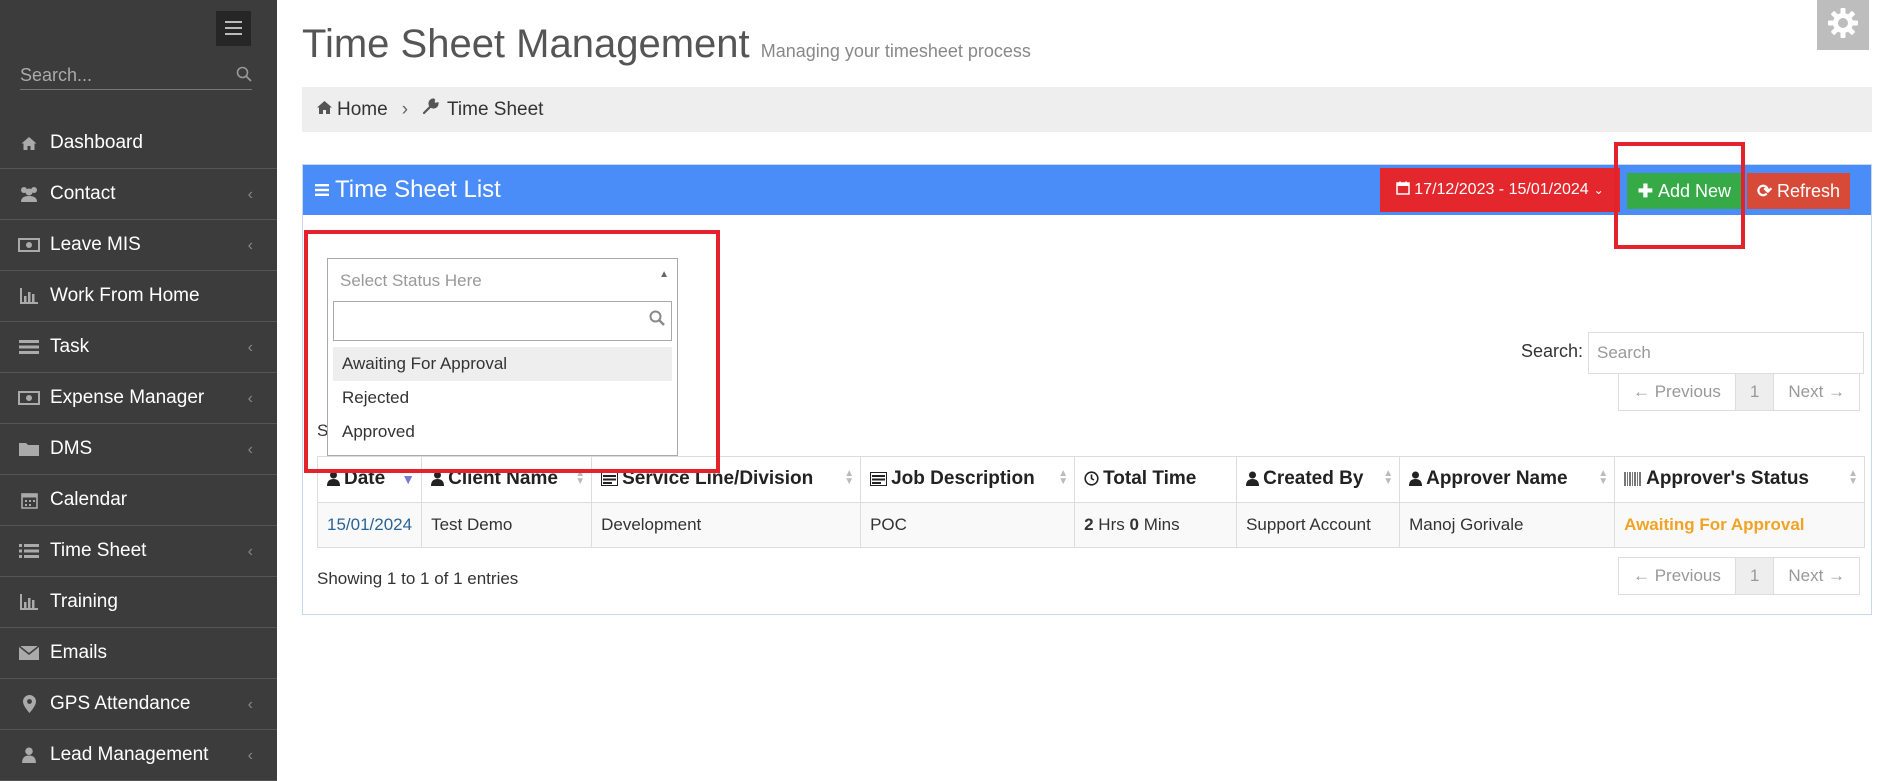  What do you see at coordinates (98, 550) in the screenshot?
I see `sidebar-item-label: Time Sheet` at bounding box center [98, 550].